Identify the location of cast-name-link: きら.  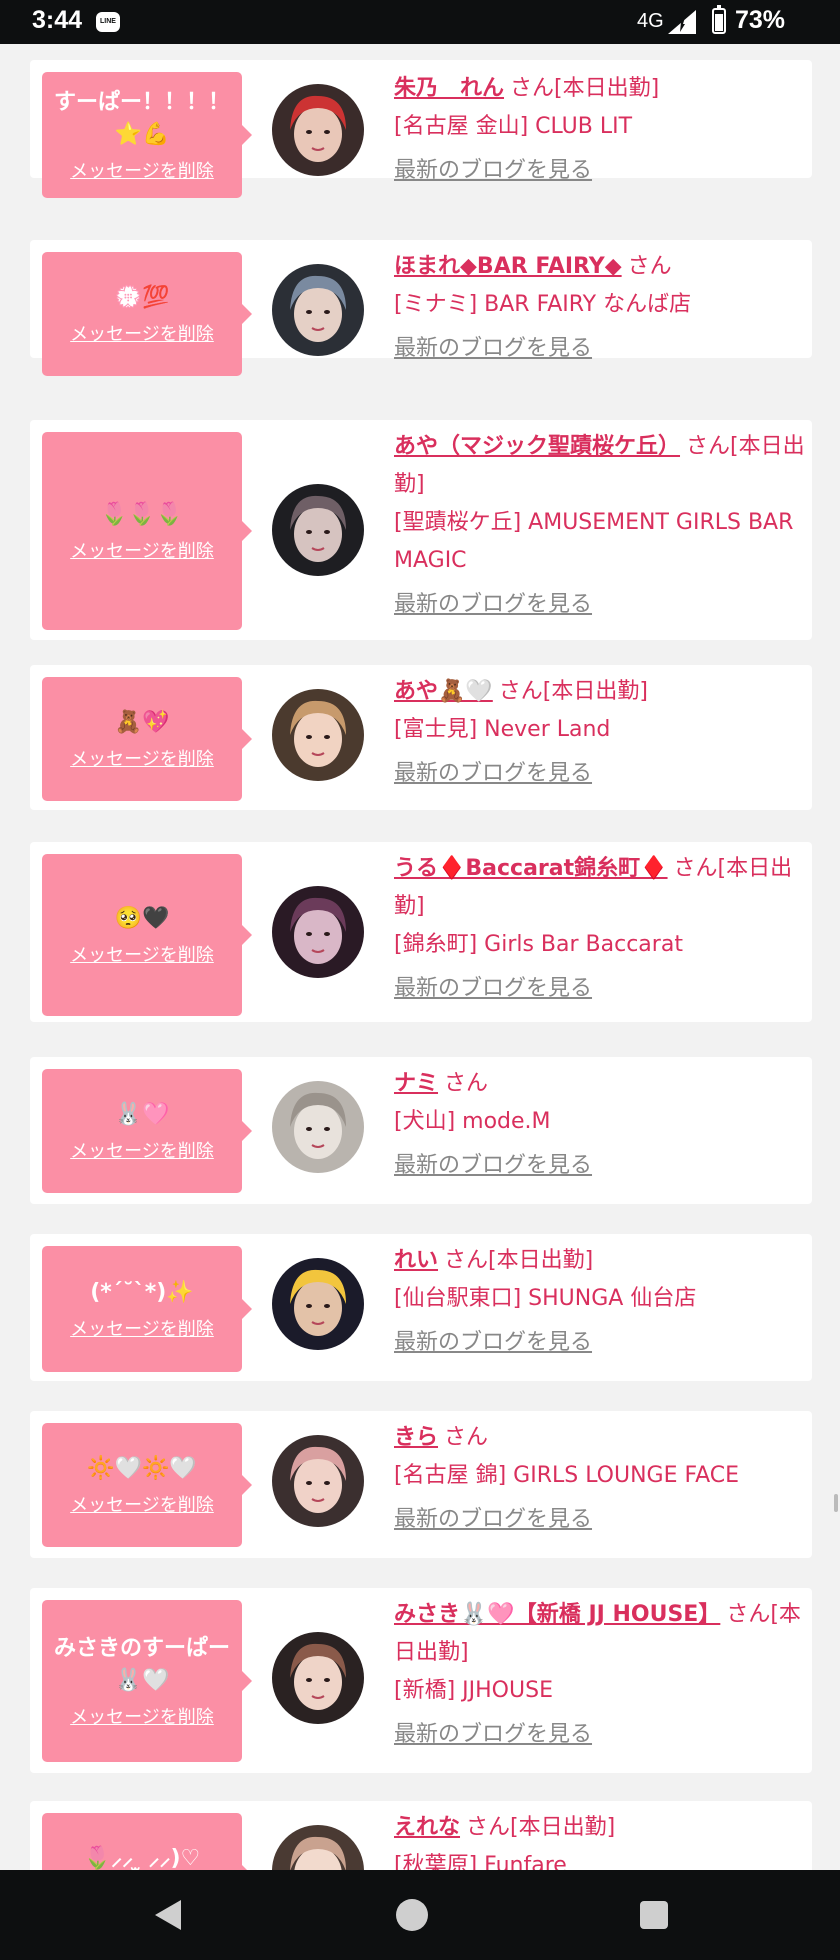
(416, 1437).